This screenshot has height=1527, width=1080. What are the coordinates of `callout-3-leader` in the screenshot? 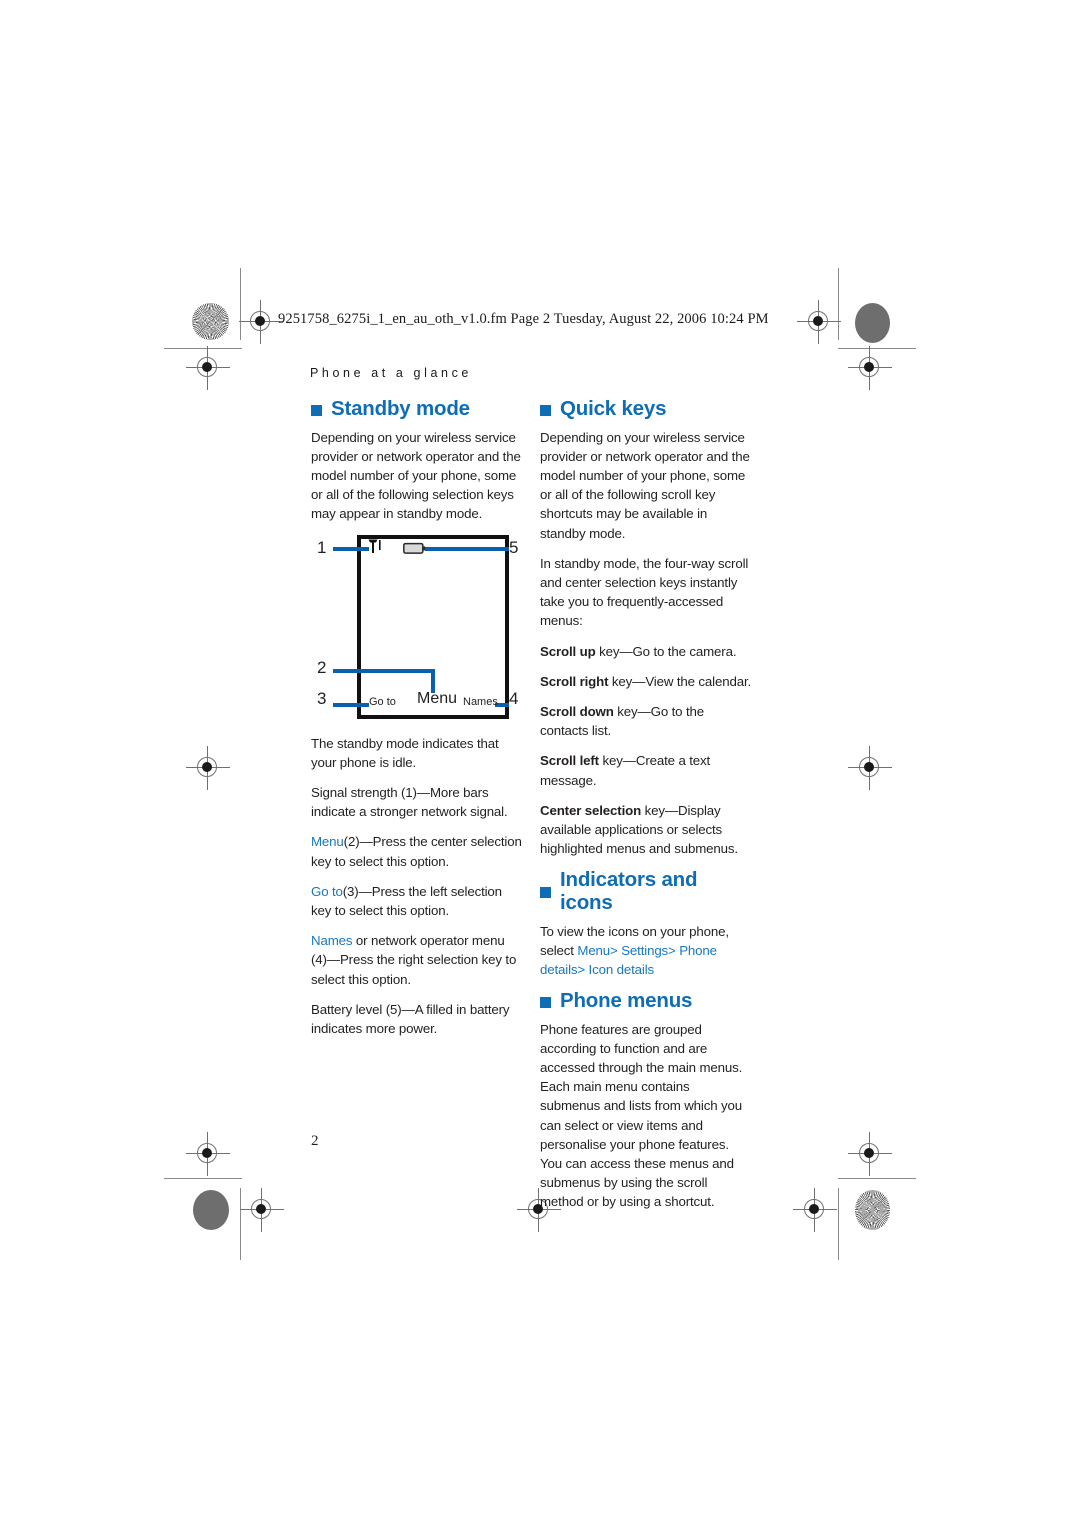 It's located at (351, 704).